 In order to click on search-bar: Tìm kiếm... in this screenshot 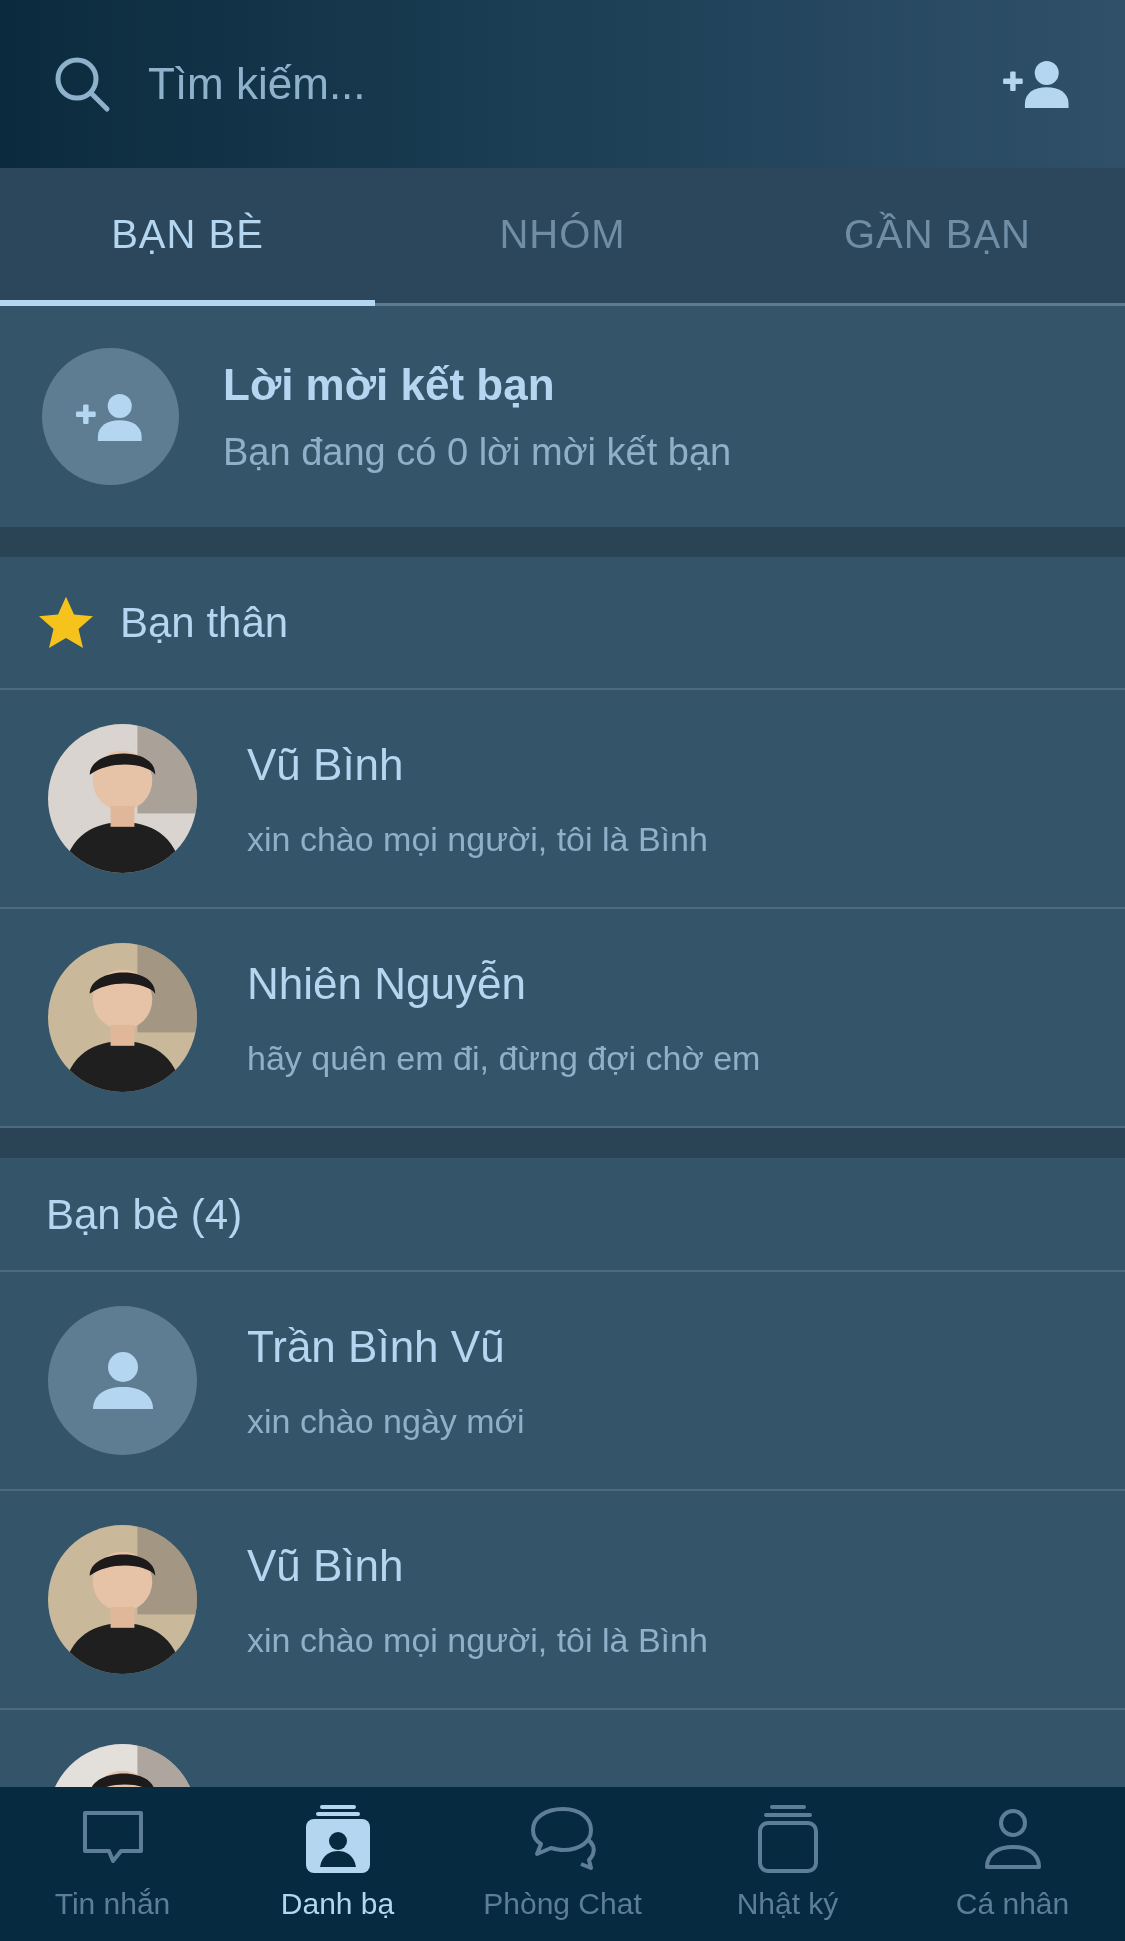, I will do `click(562, 84)`.